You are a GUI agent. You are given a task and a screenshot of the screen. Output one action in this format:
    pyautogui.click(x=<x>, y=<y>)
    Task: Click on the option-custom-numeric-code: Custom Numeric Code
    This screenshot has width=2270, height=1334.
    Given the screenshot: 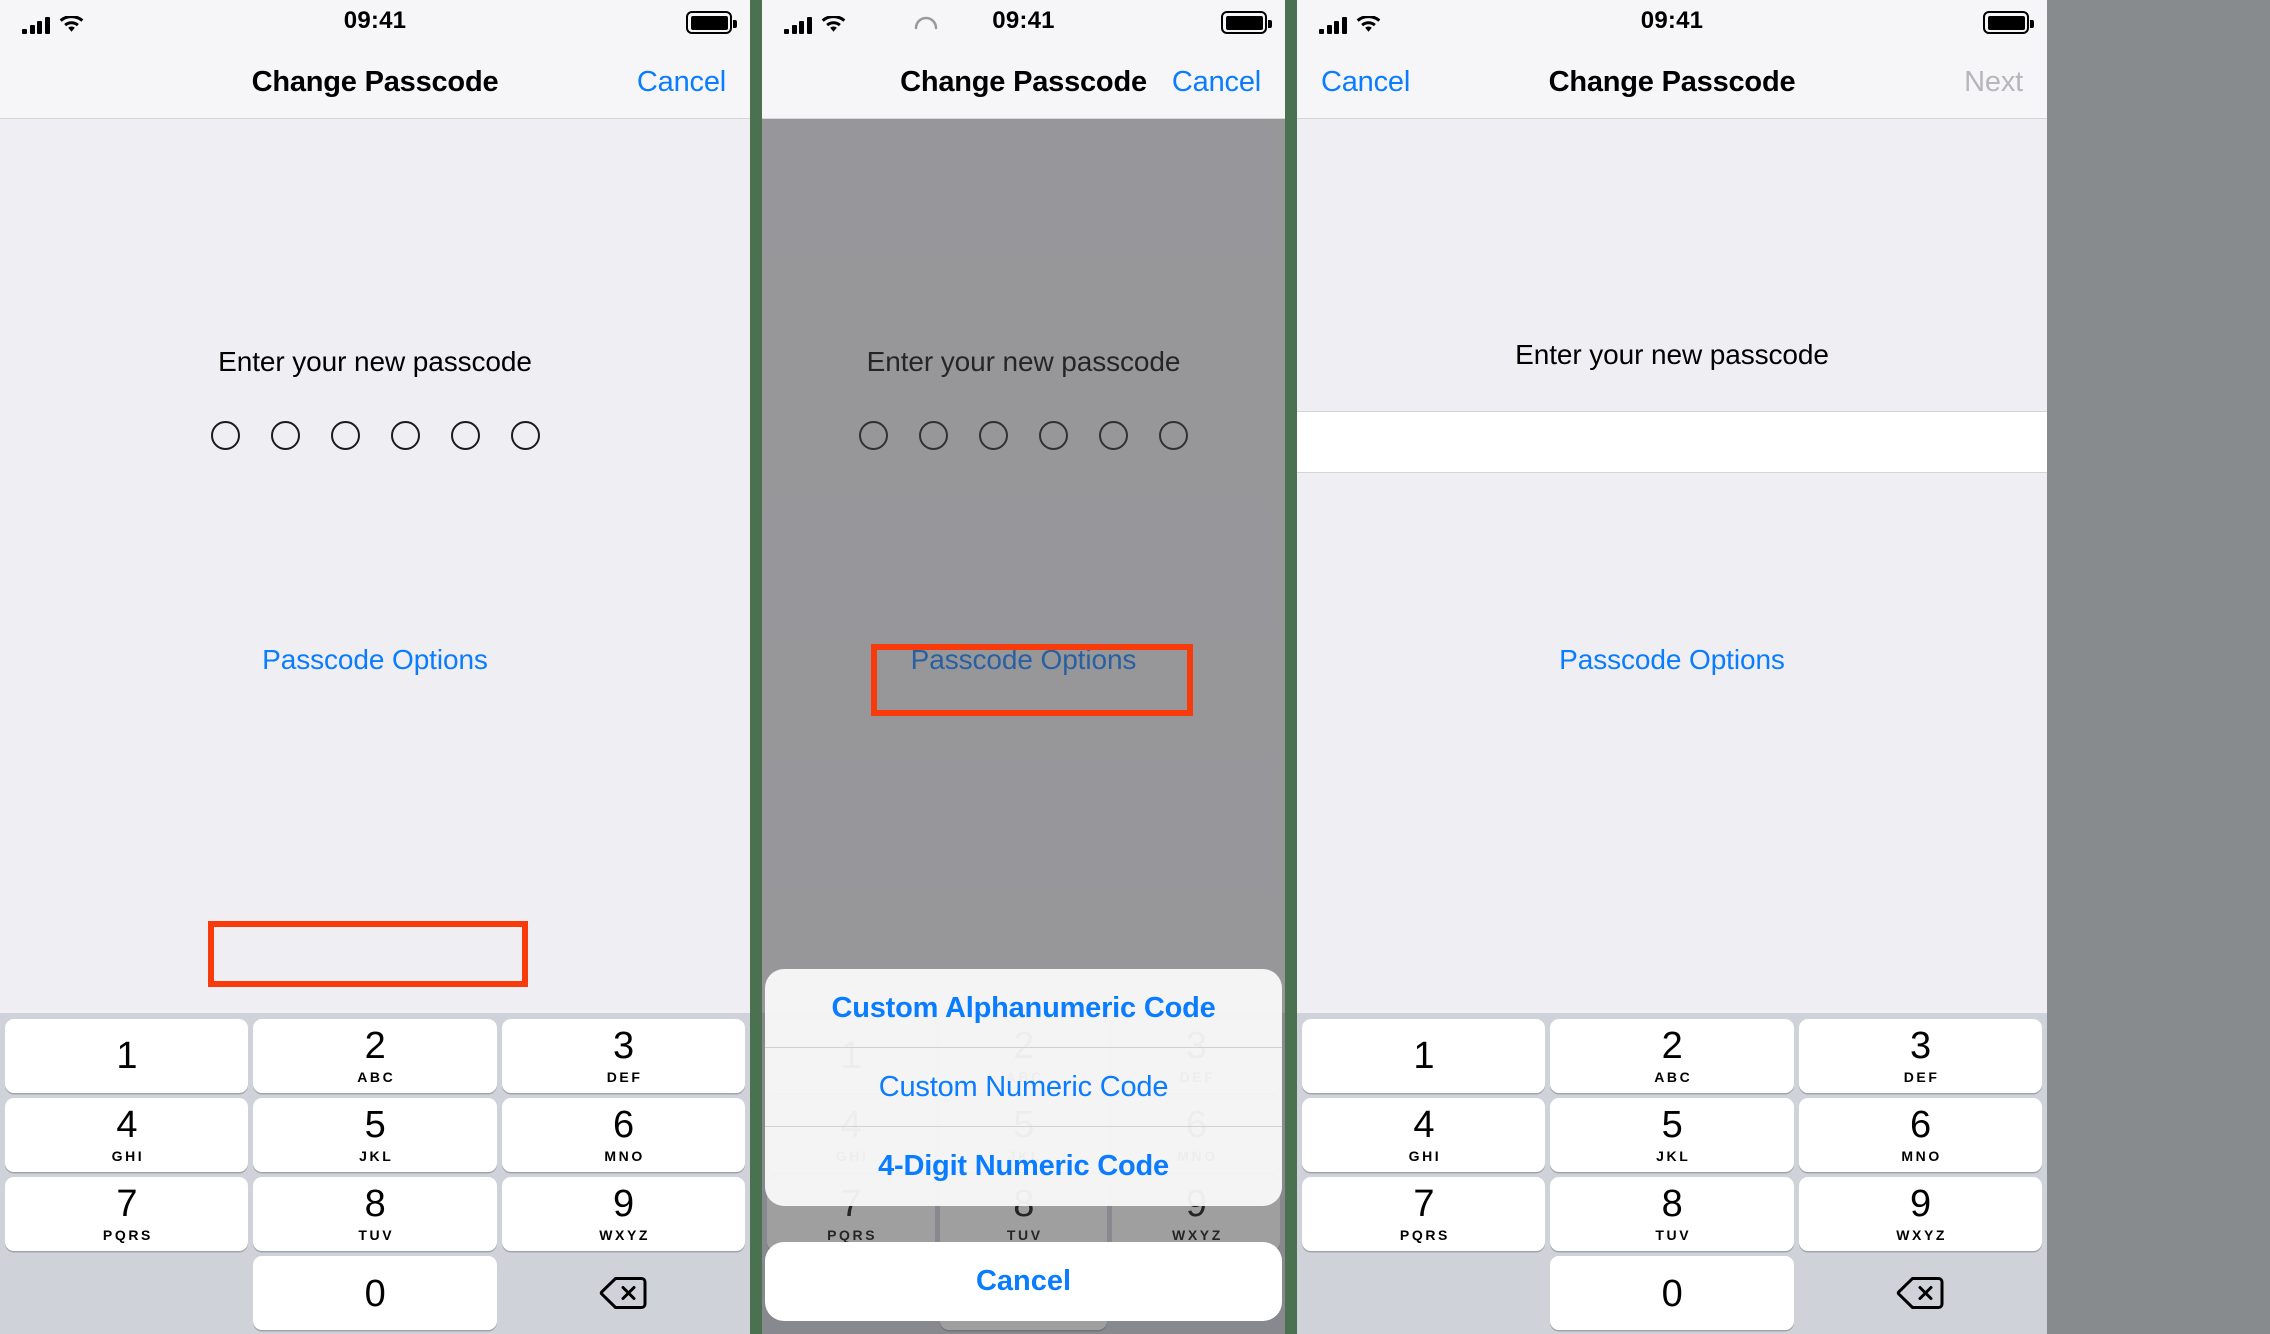 What is the action you would take?
    pyautogui.click(x=1023, y=1087)
    